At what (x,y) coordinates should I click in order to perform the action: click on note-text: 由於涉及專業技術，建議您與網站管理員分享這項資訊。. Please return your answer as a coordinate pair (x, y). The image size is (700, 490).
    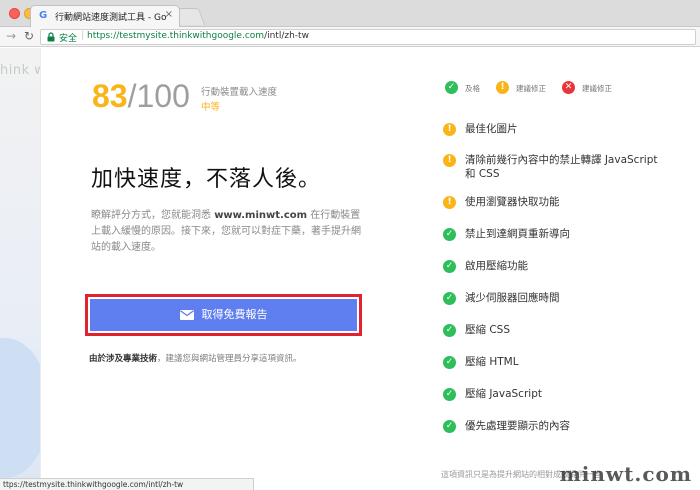
    Looking at the image, I should click on (195, 358).